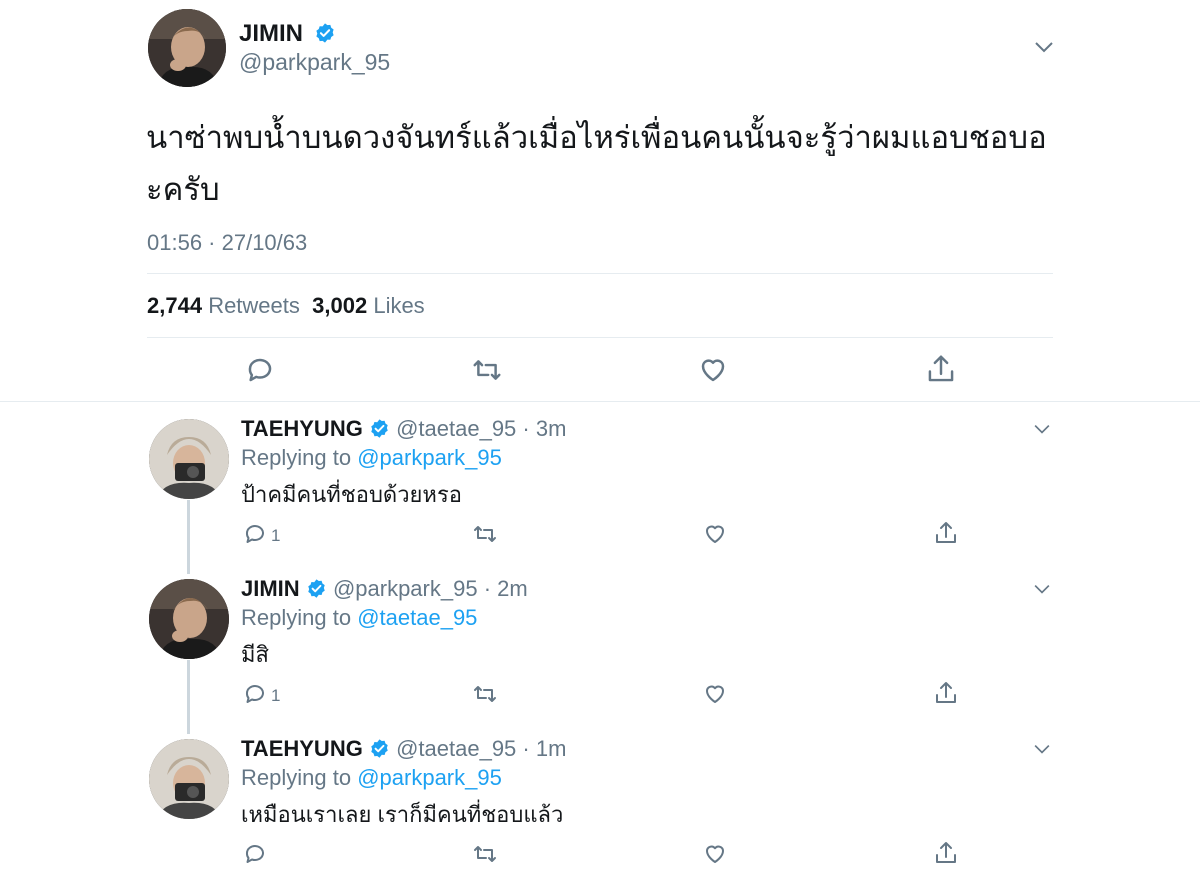 Image resolution: width=1200 pixels, height=877 pixels. What do you see at coordinates (512, 588) in the screenshot?
I see `reply-time: 2m` at bounding box center [512, 588].